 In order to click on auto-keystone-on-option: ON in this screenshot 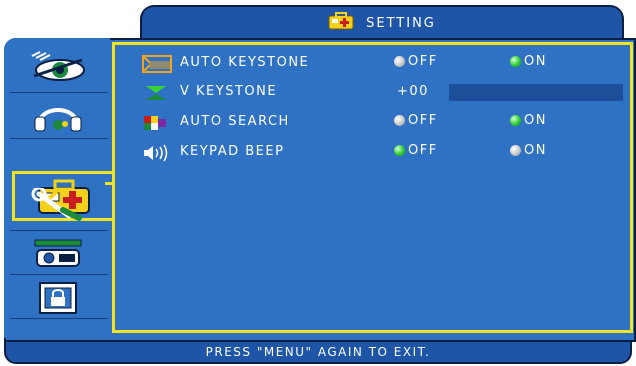, I will do `click(528, 61)`.